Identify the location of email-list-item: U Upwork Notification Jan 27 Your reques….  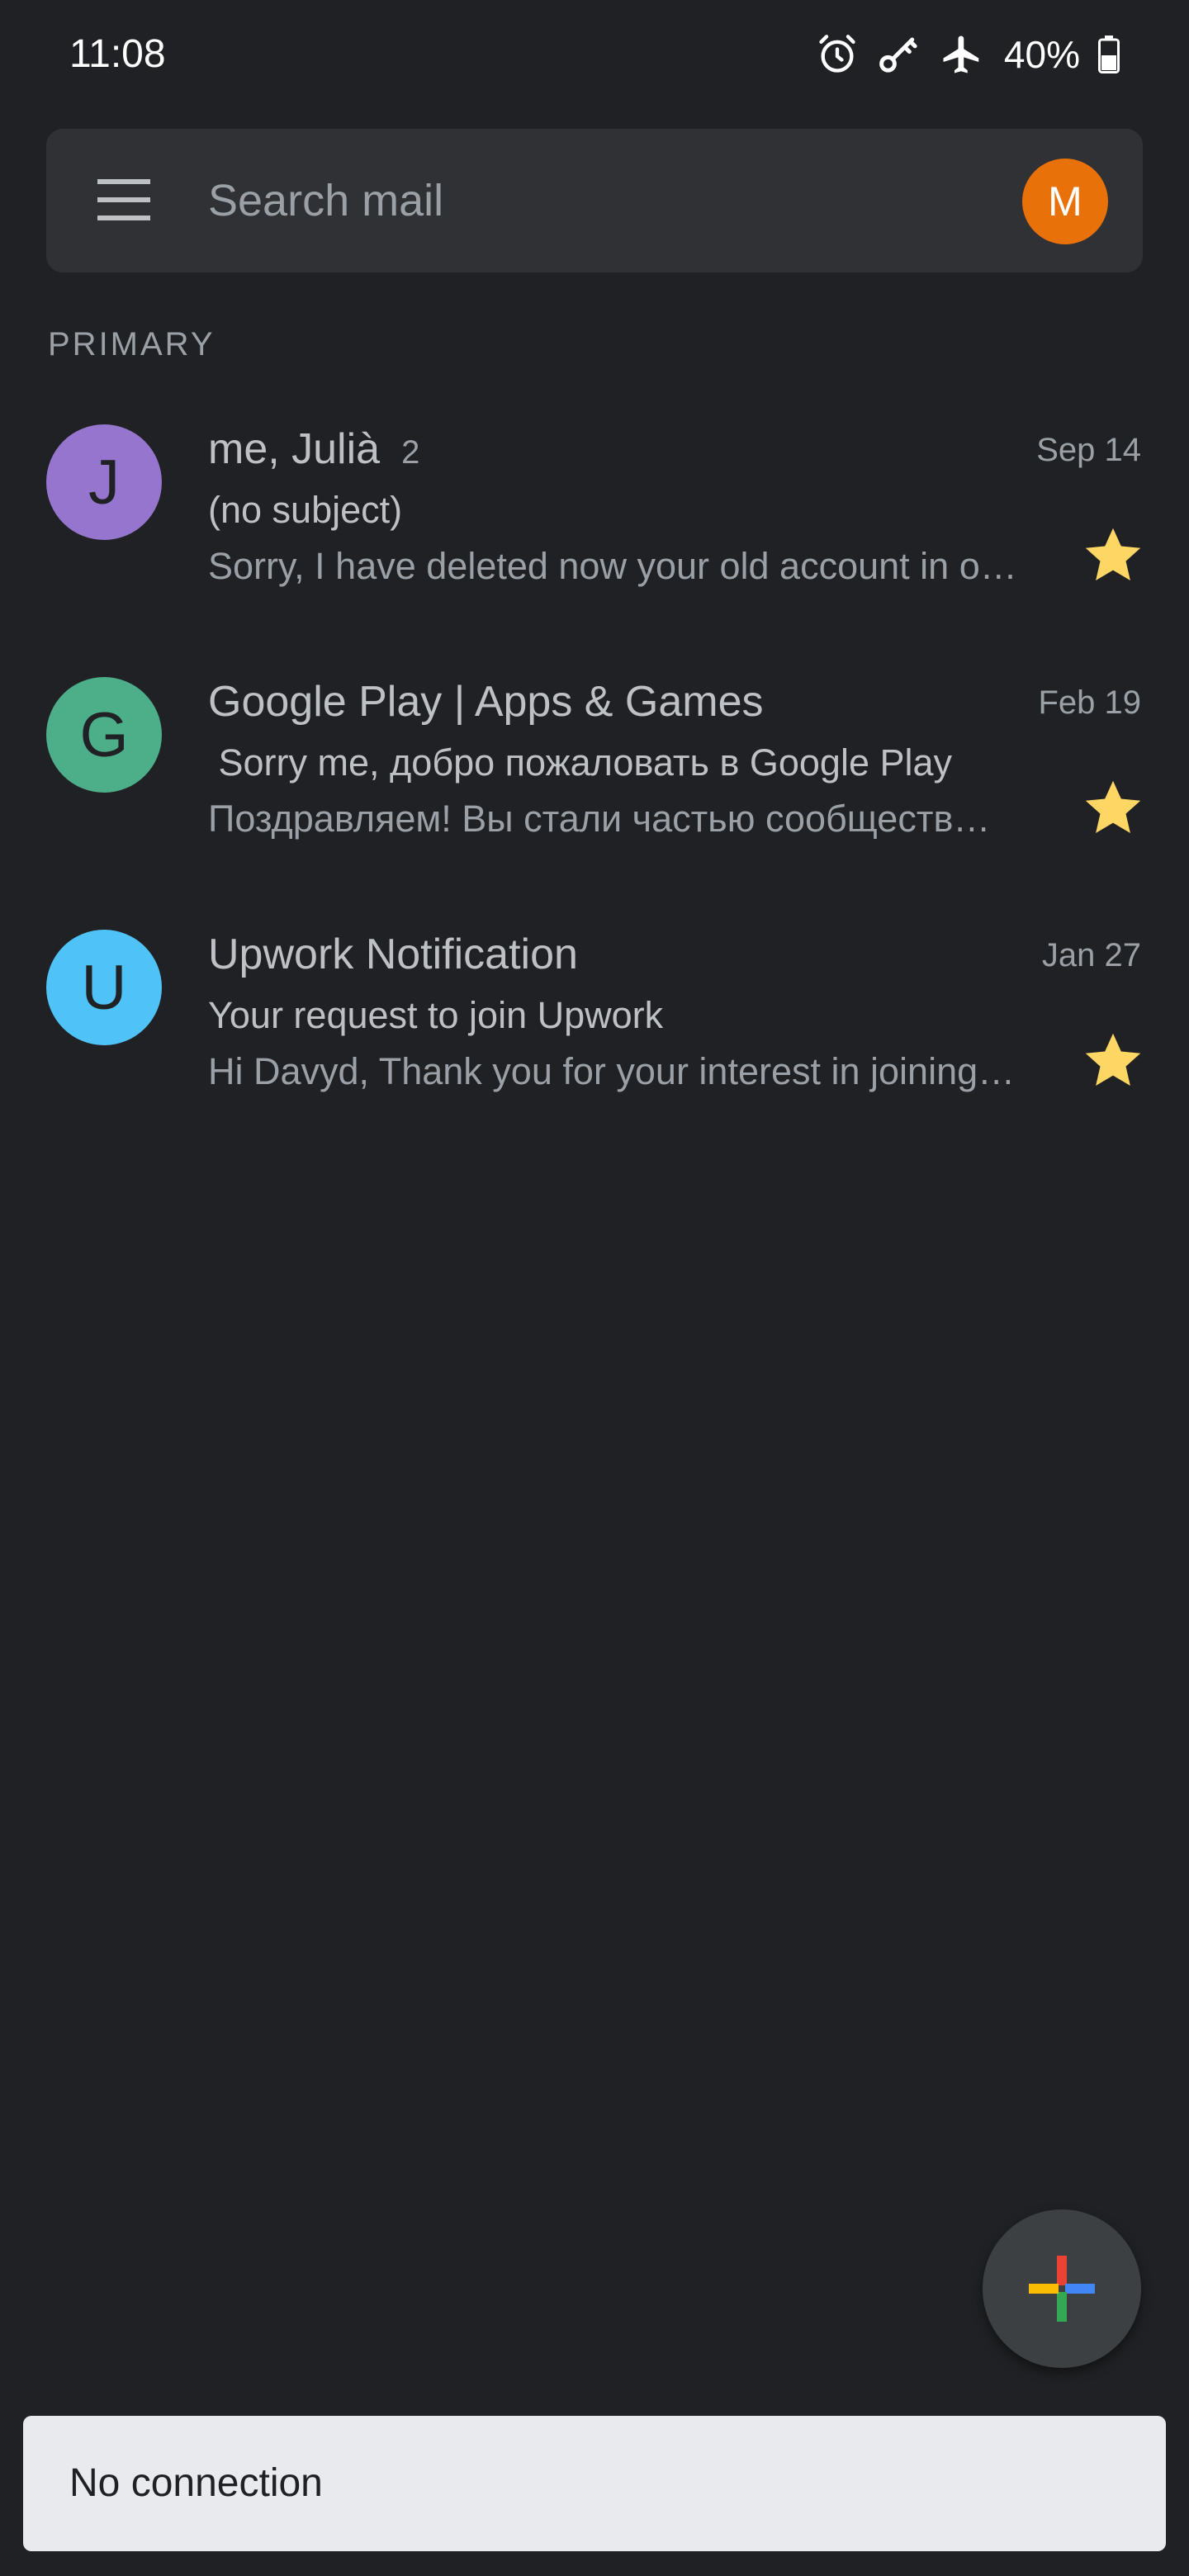
(594, 1045).